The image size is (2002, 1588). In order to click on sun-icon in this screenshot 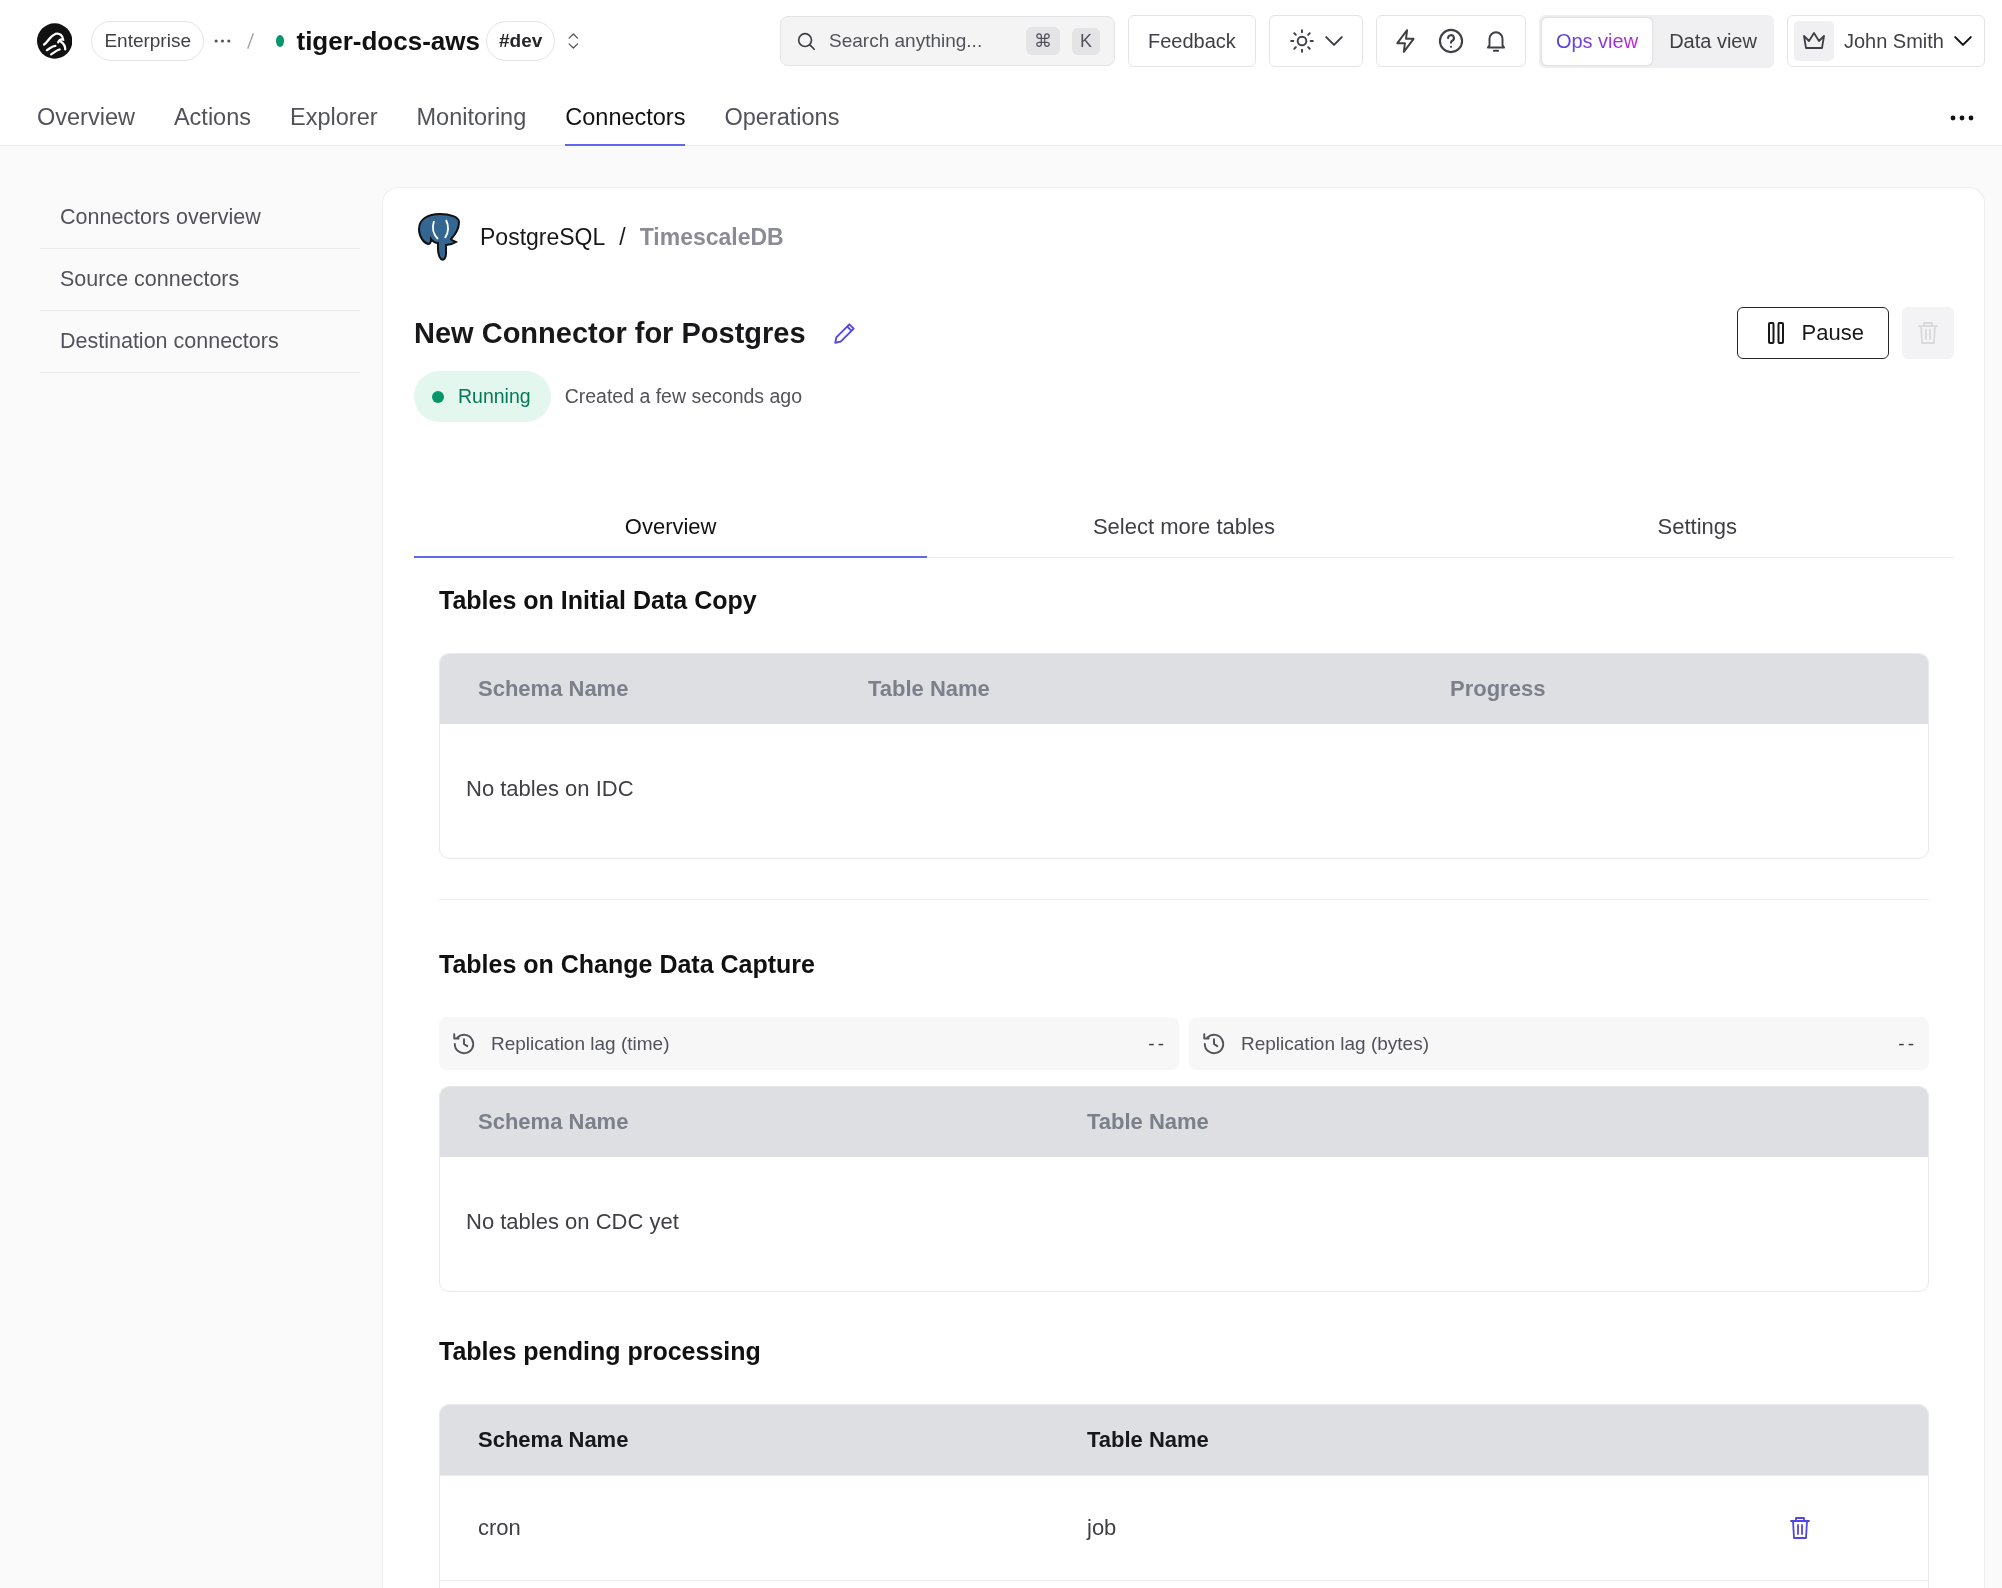, I will do `click(1301, 41)`.